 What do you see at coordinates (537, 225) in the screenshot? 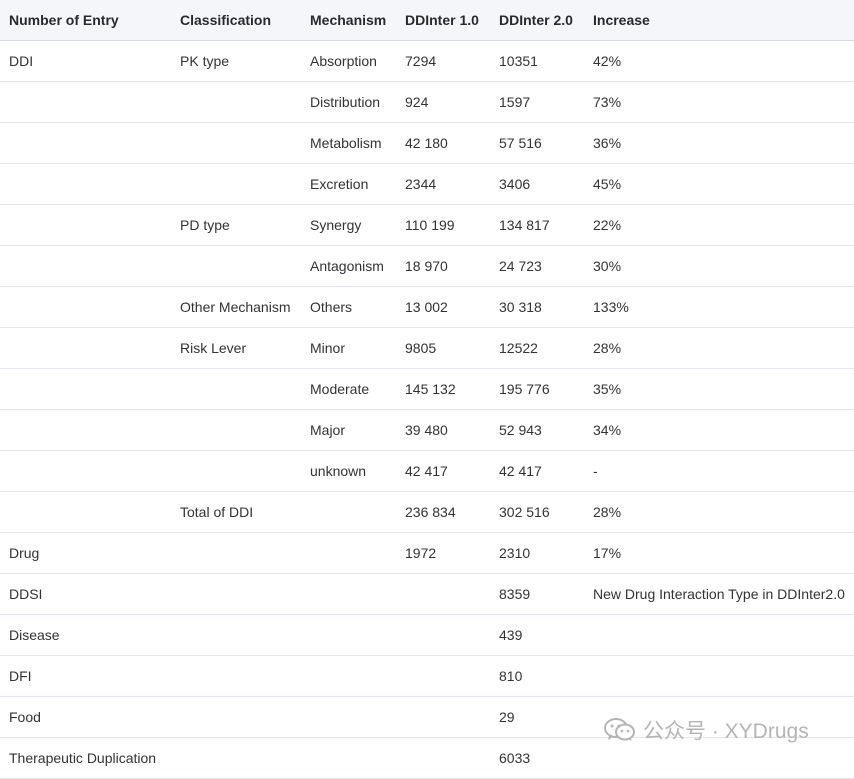
I see `cell-ddinter-2: 134 817` at bounding box center [537, 225].